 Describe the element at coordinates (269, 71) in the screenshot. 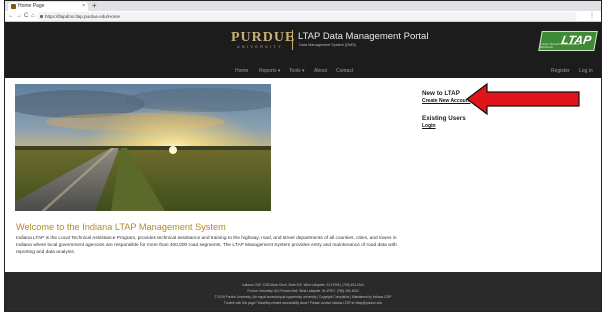

I see `nav-reports: Reports ▾` at that location.